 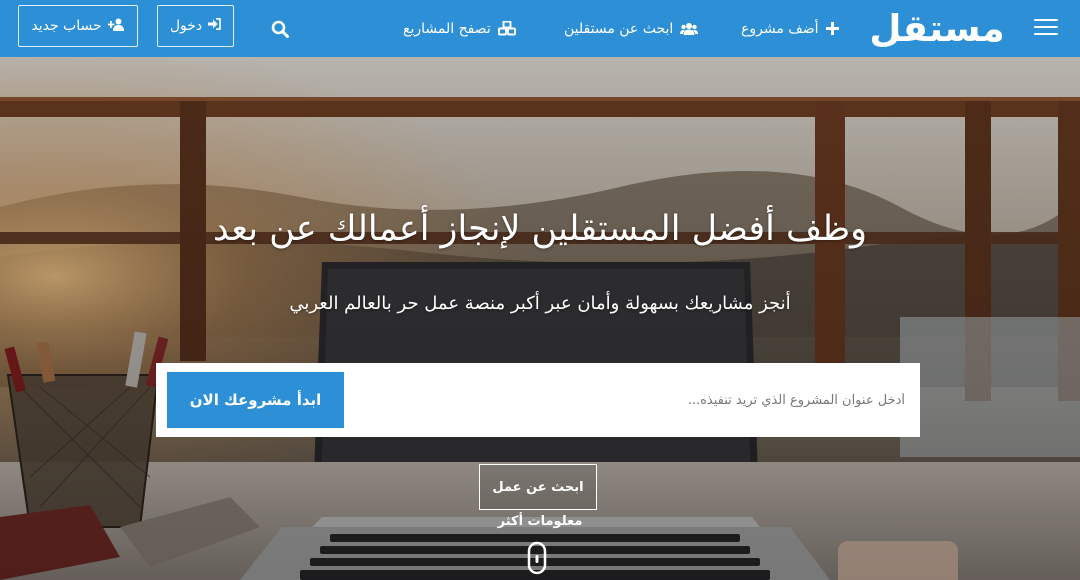 What do you see at coordinates (539, 229) in the screenshot?
I see `hero-title: وظف أفضل المستقلين لإنجاز أعمالك عن بعد` at bounding box center [539, 229].